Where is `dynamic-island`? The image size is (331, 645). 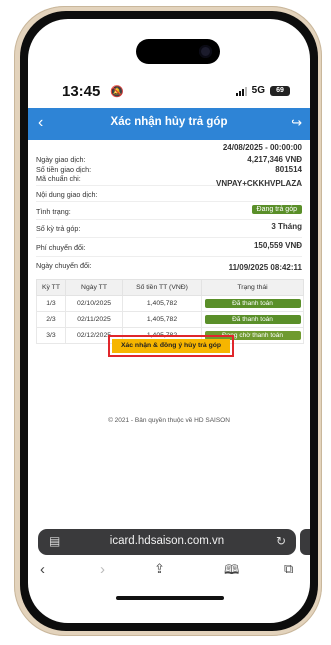
dynamic-island is located at coordinates (178, 51).